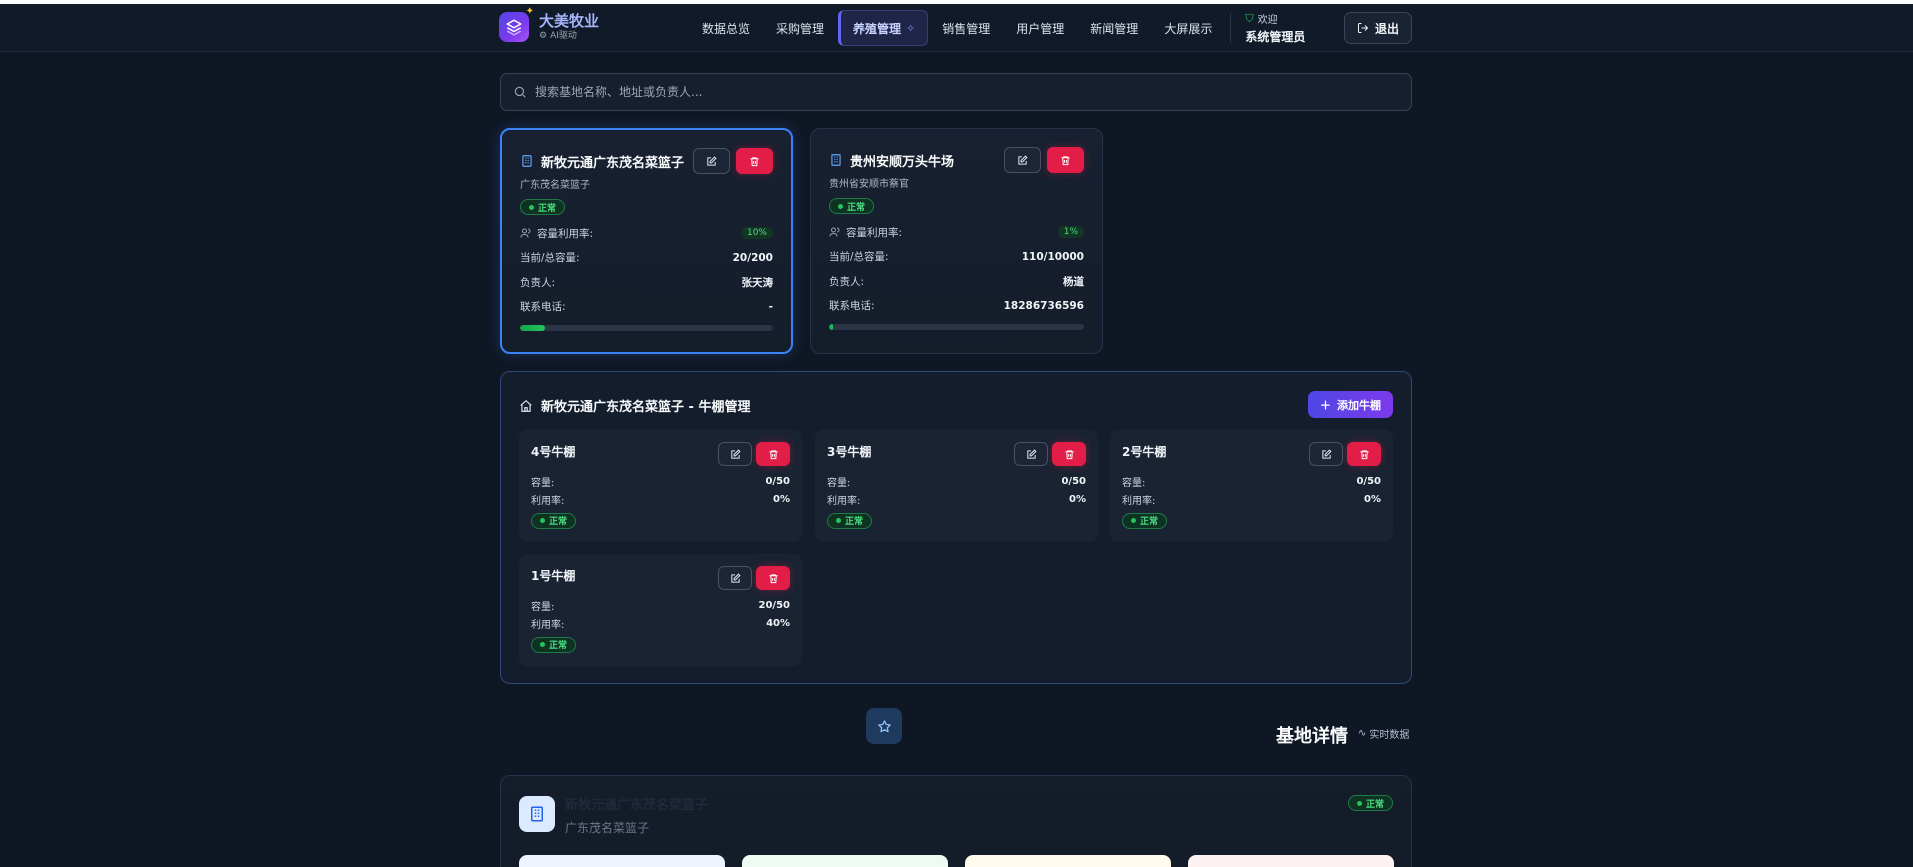  What do you see at coordinates (1363, 28) in the screenshot?
I see `logout-icon` at bounding box center [1363, 28].